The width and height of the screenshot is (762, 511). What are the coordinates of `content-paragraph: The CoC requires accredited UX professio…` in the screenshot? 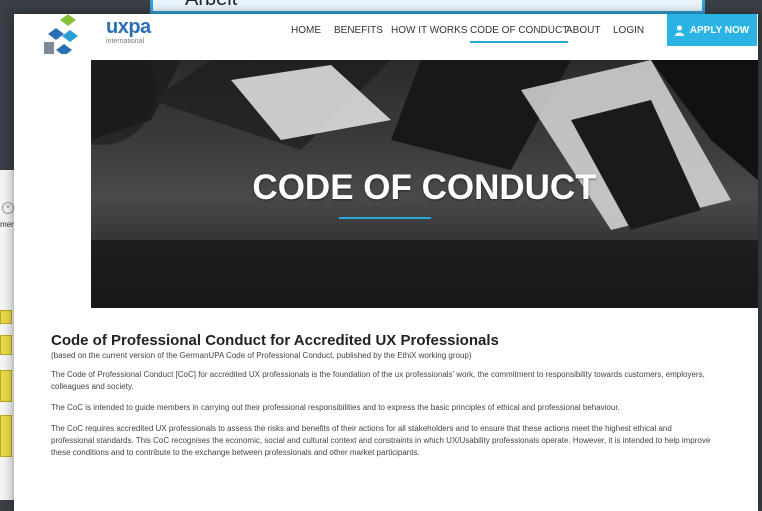 It's located at (381, 440).